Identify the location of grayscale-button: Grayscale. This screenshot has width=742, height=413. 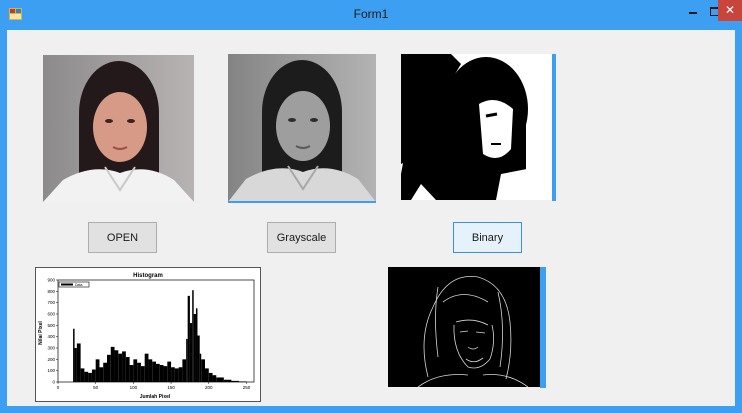
(301, 237).